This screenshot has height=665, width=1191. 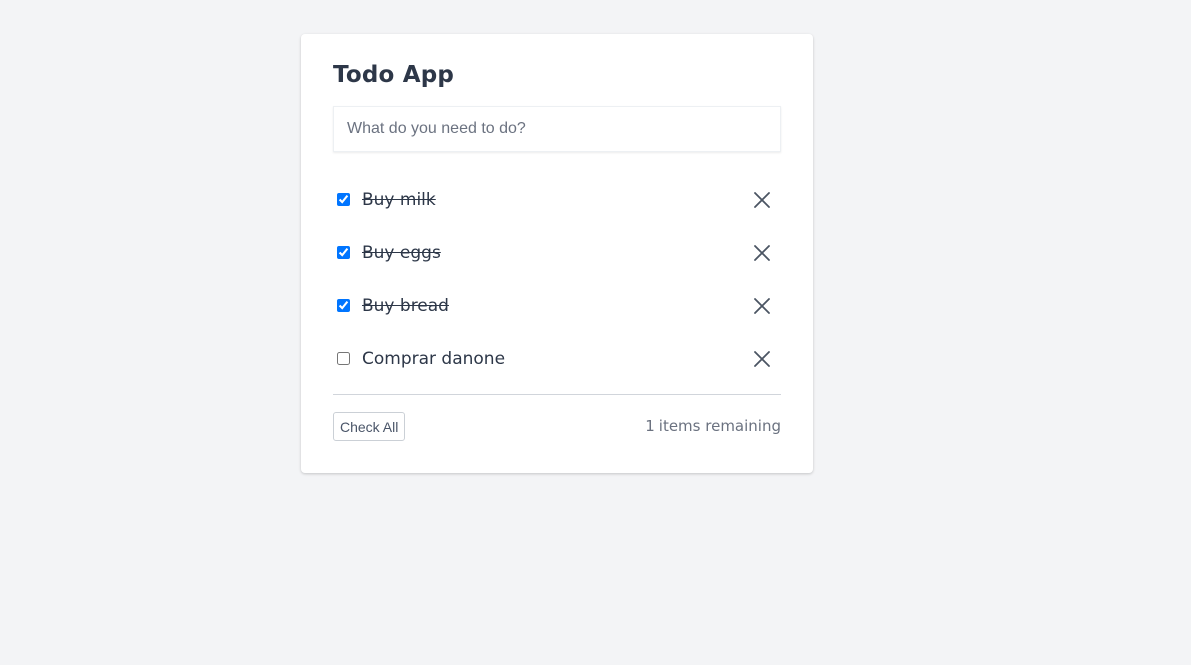 What do you see at coordinates (405, 306) in the screenshot?
I see `todo-label: Buy bread` at bounding box center [405, 306].